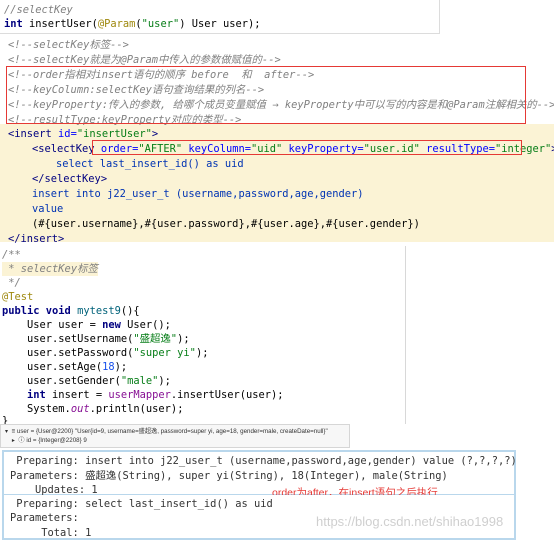 This screenshot has width=554, height=540. What do you see at coordinates (18, 297) in the screenshot?
I see `test-annotation: @Test` at bounding box center [18, 297].